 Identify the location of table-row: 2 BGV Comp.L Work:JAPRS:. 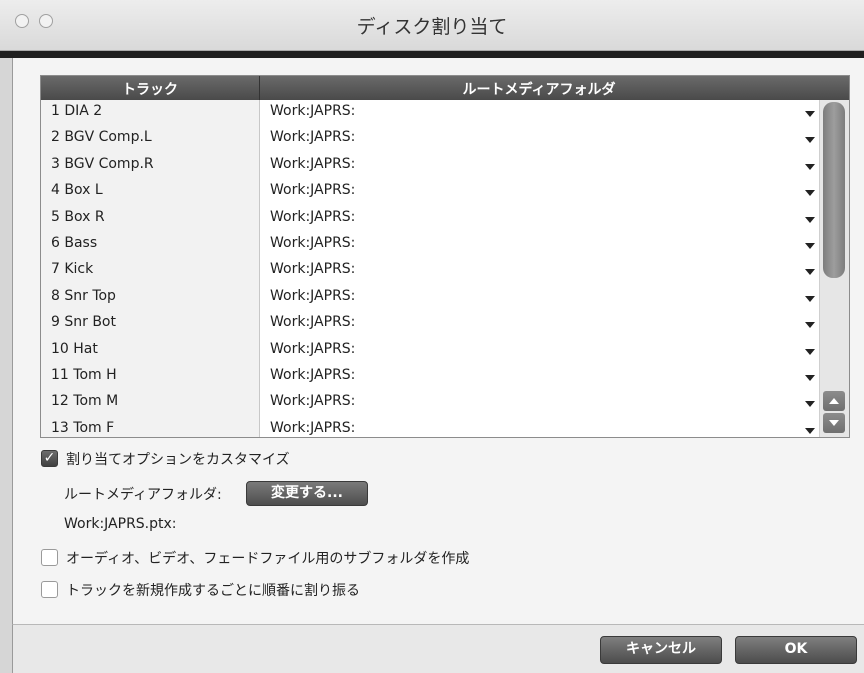
(430, 139).